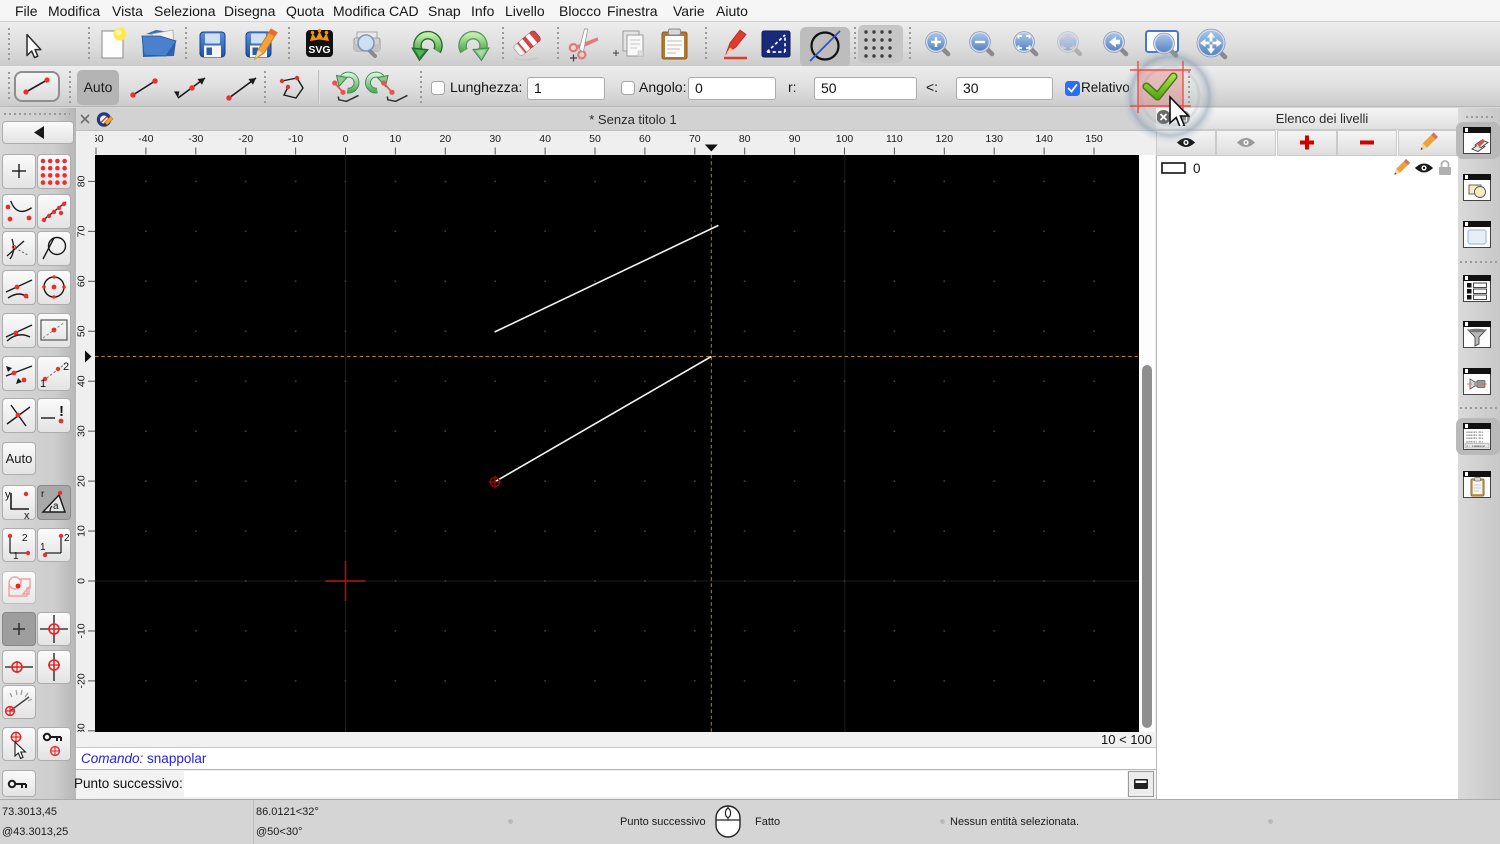 The width and height of the screenshot is (1500, 844). I want to click on svg-text: x, so click(27, 515).